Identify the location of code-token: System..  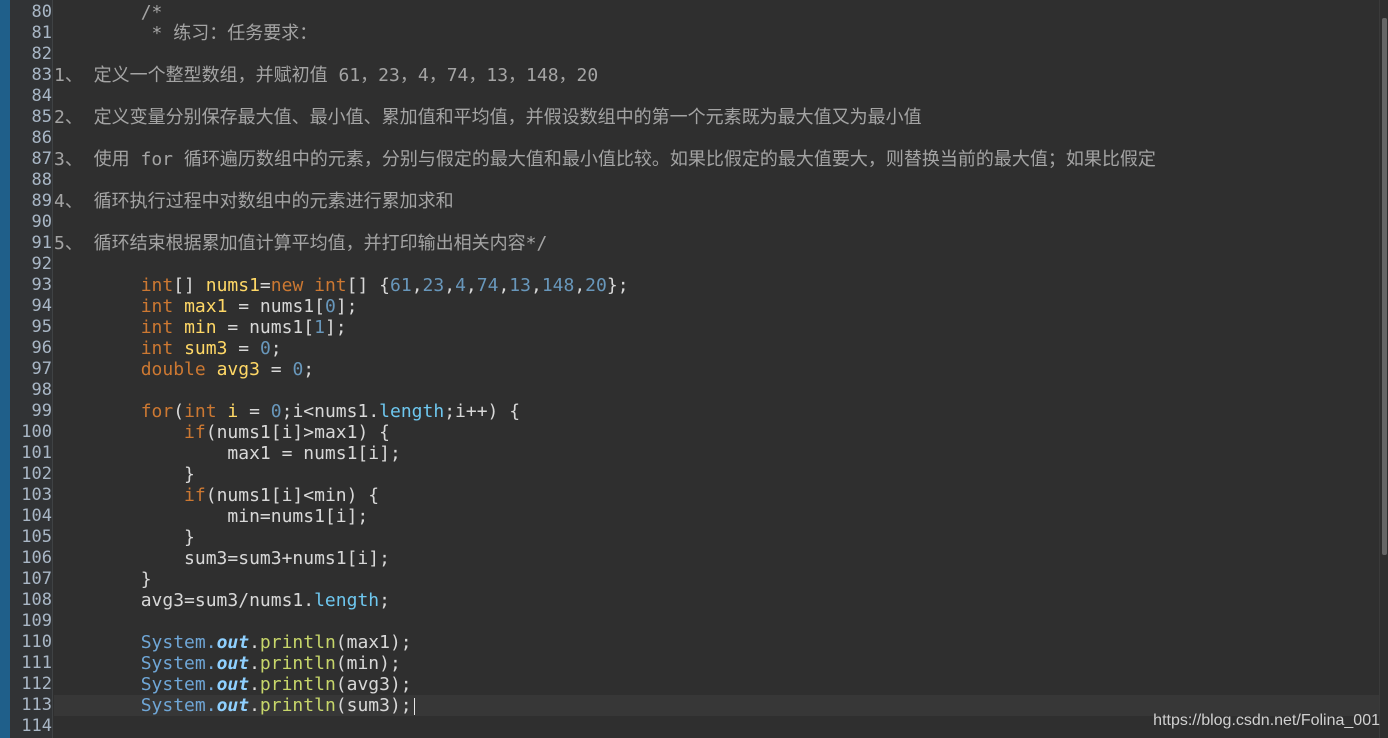
(178, 705).